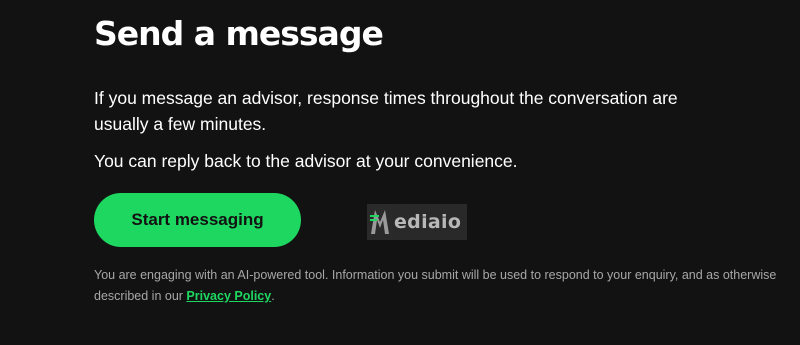 This screenshot has height=345, width=800. I want to click on privacy-policy-link: Privacy Policy, so click(228, 296).